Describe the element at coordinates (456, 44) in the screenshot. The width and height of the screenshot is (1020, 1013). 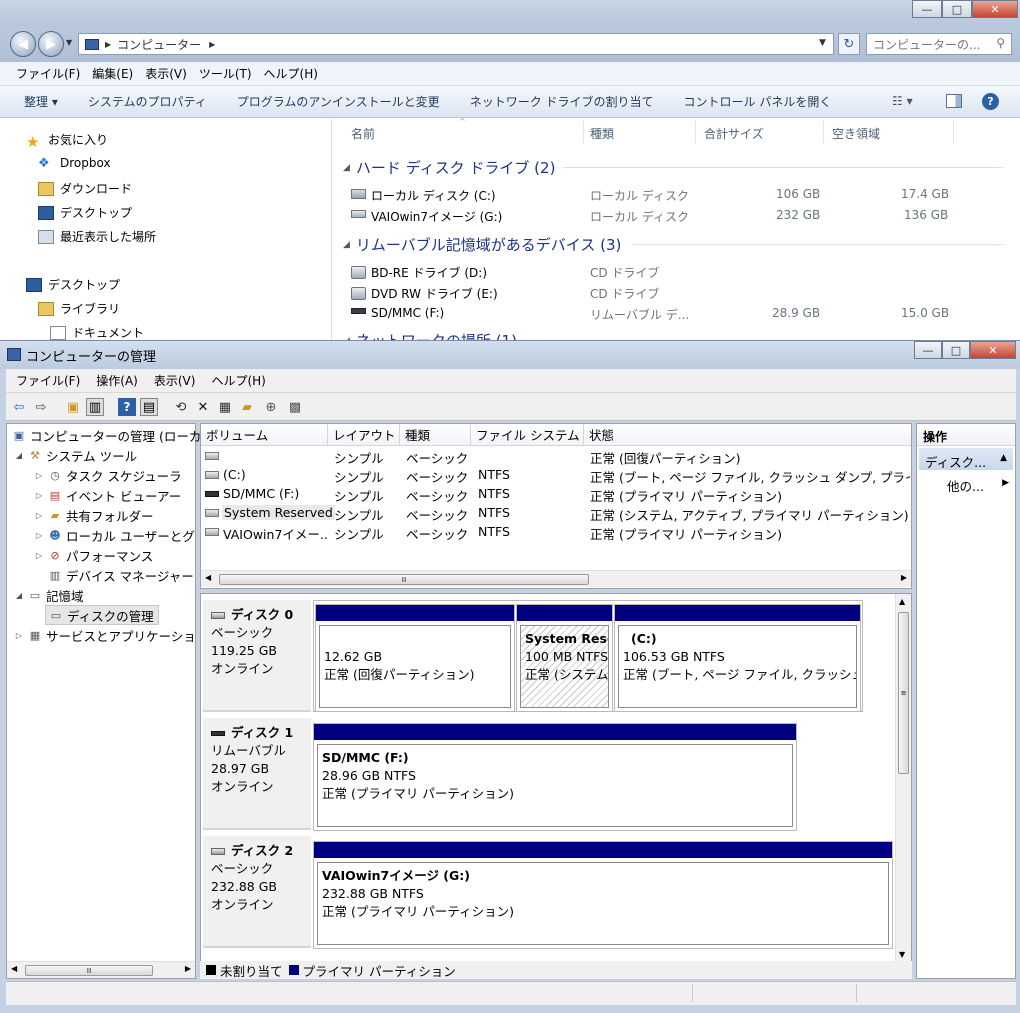
I see `address-bar: ▶ コンピューター ▶ ▼` at that location.